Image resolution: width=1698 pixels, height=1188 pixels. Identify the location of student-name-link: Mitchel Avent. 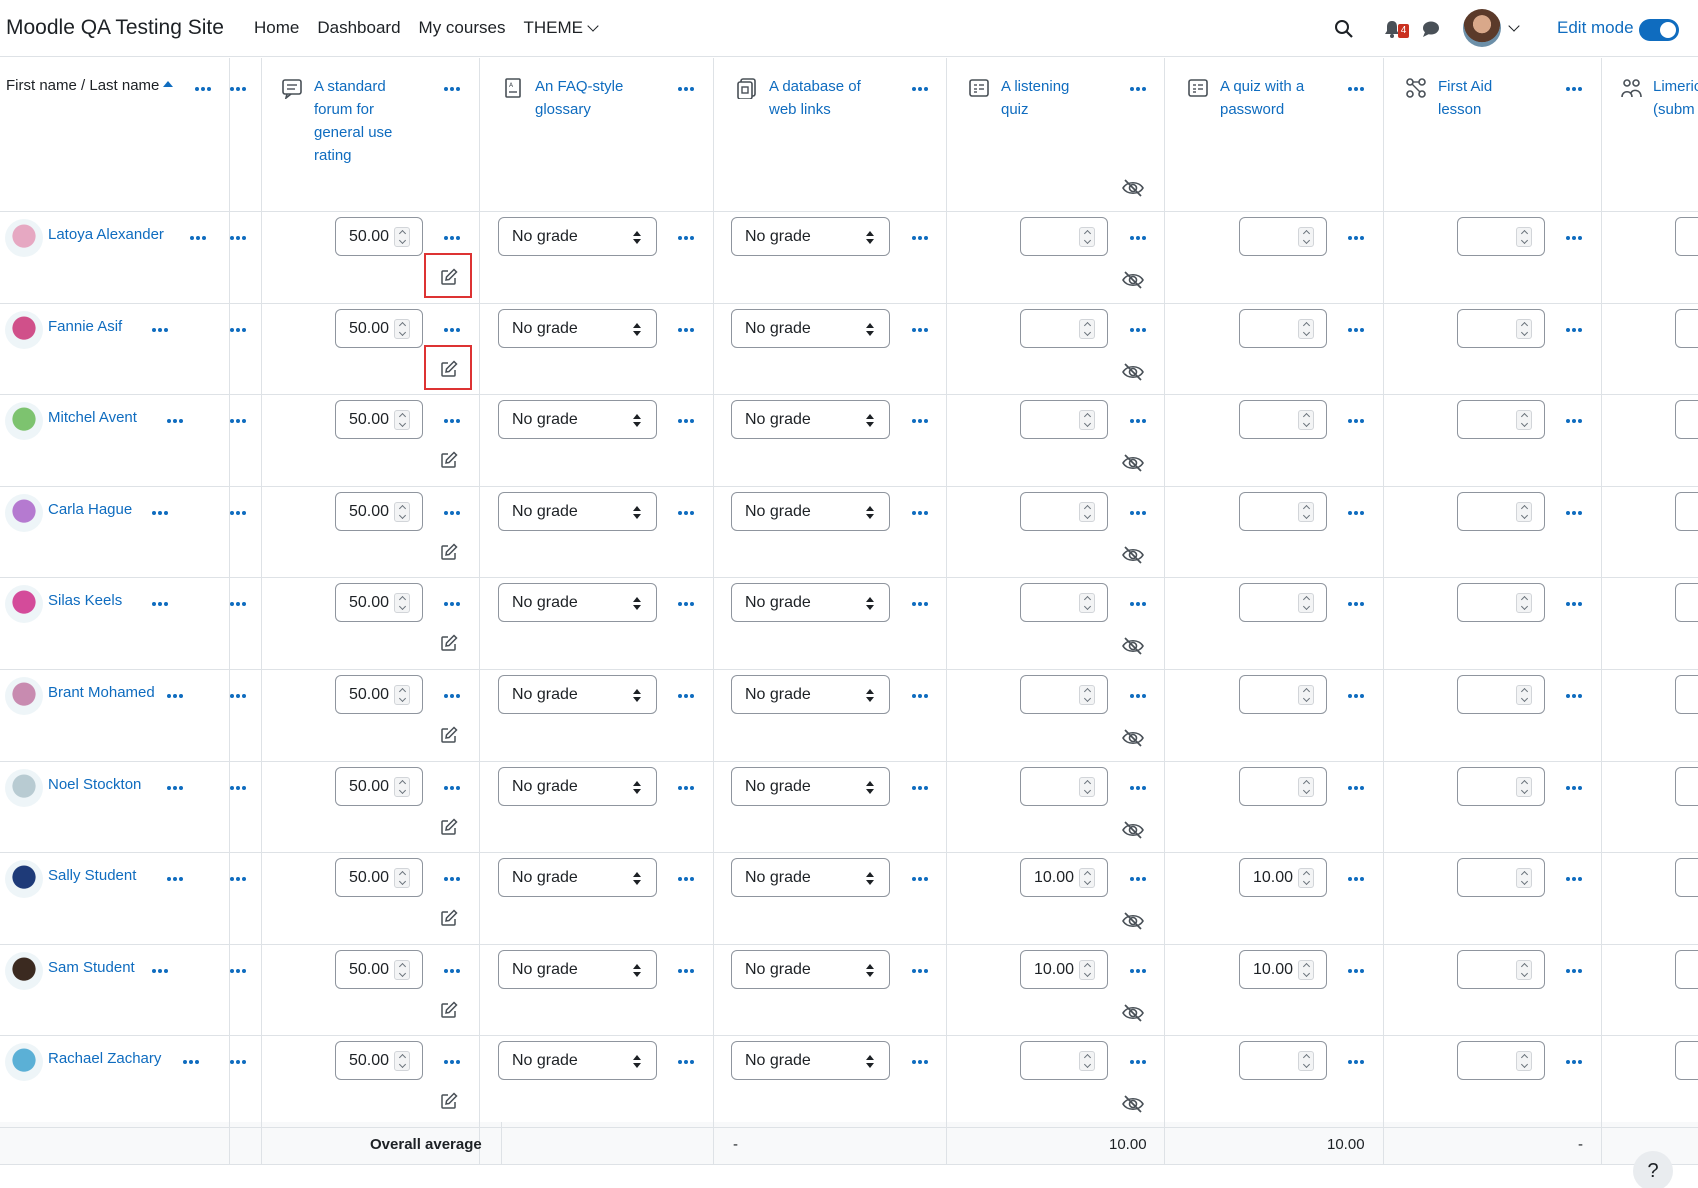
(92, 417).